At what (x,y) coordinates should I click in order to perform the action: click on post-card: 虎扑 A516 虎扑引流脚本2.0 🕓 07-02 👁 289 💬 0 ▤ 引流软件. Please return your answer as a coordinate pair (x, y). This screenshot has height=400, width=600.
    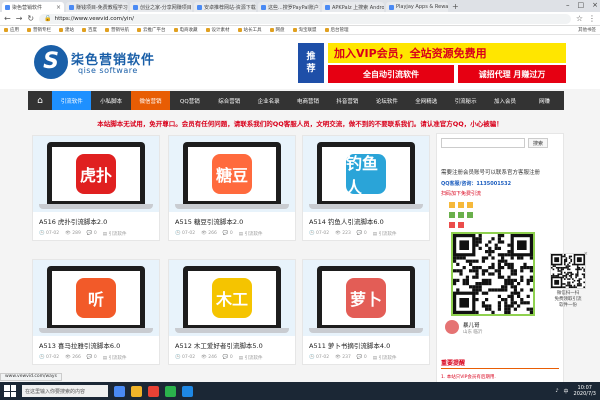
    Looking at the image, I should click on (96, 188).